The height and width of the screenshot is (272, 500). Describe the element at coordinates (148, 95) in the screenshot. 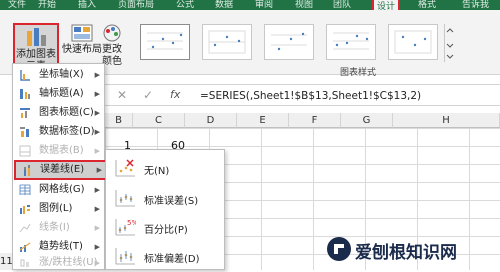

I see `enter-formula-button: ✓` at that location.